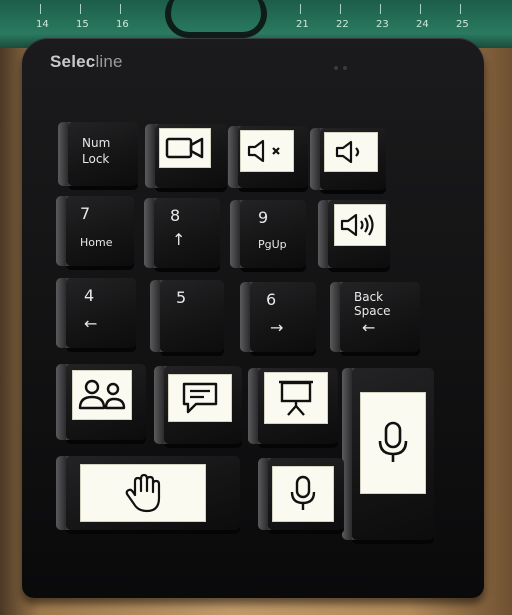  I want to click on ruler-mark: 25, so click(462, 24).